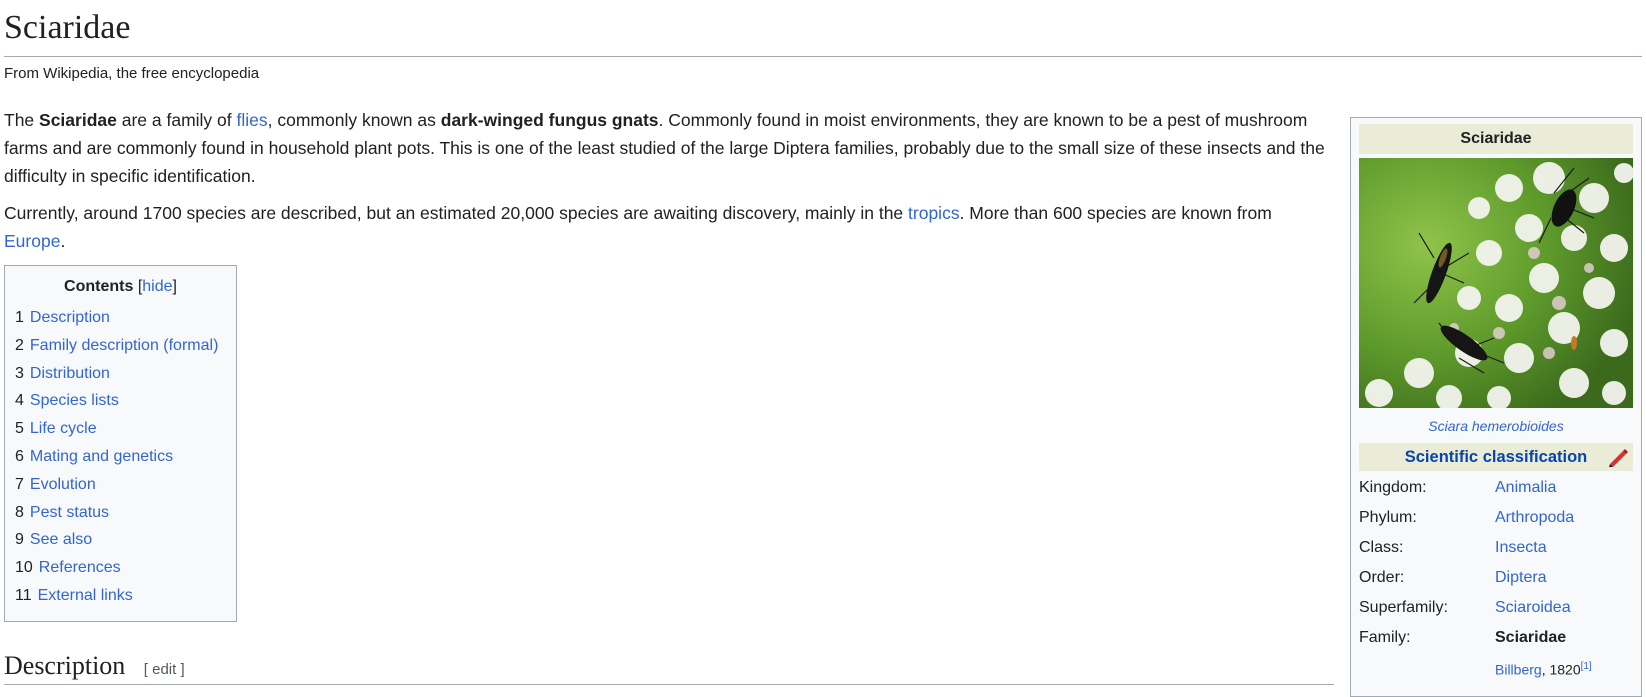  I want to click on toc-item-number: 3, so click(19, 373).